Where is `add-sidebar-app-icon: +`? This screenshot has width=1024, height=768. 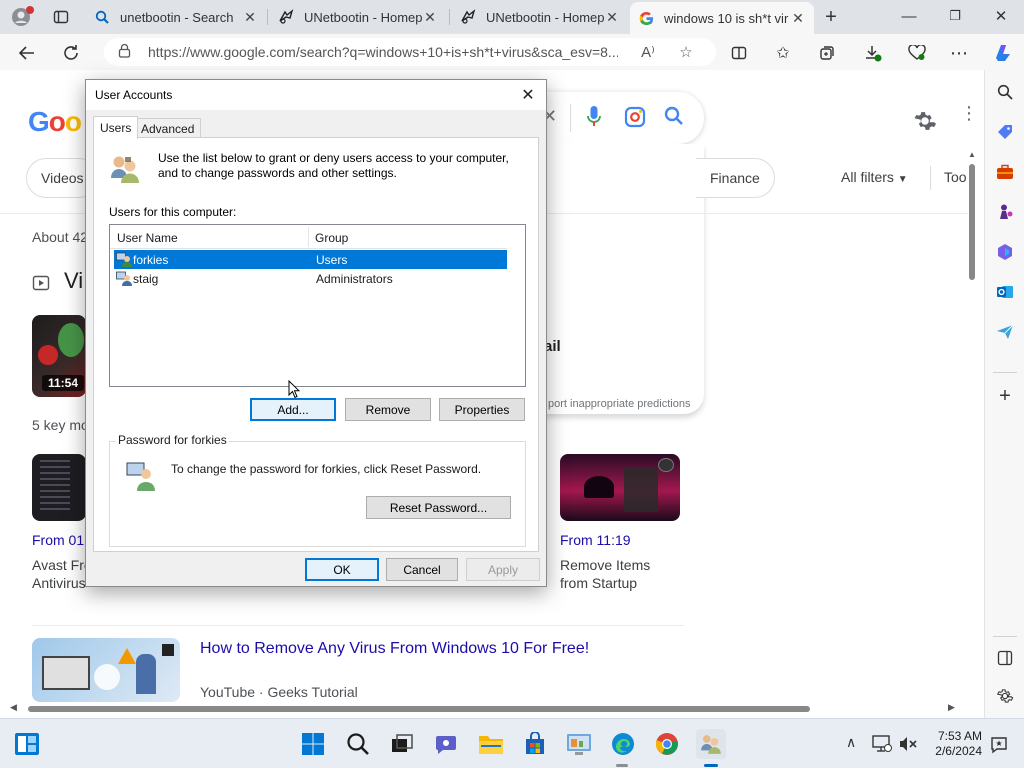
add-sidebar-app-icon: + is located at coordinates (1005, 396).